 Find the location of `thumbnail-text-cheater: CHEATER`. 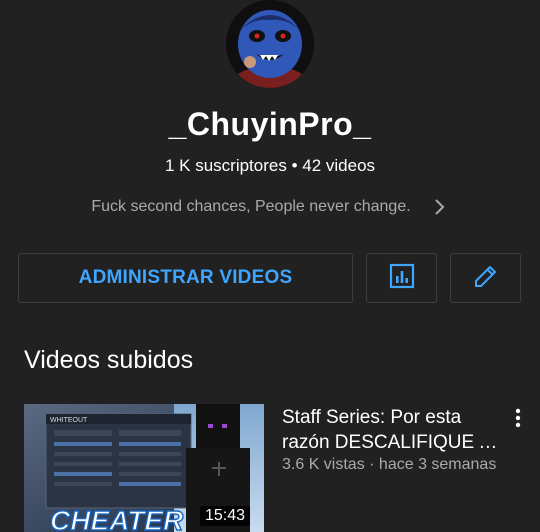

thumbnail-text-cheater: CHEATER is located at coordinates (117, 518).